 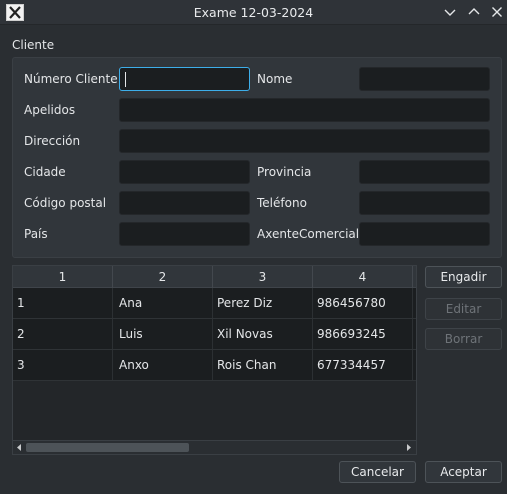 What do you see at coordinates (304, 141) in the screenshot?
I see `direccion-field` at bounding box center [304, 141].